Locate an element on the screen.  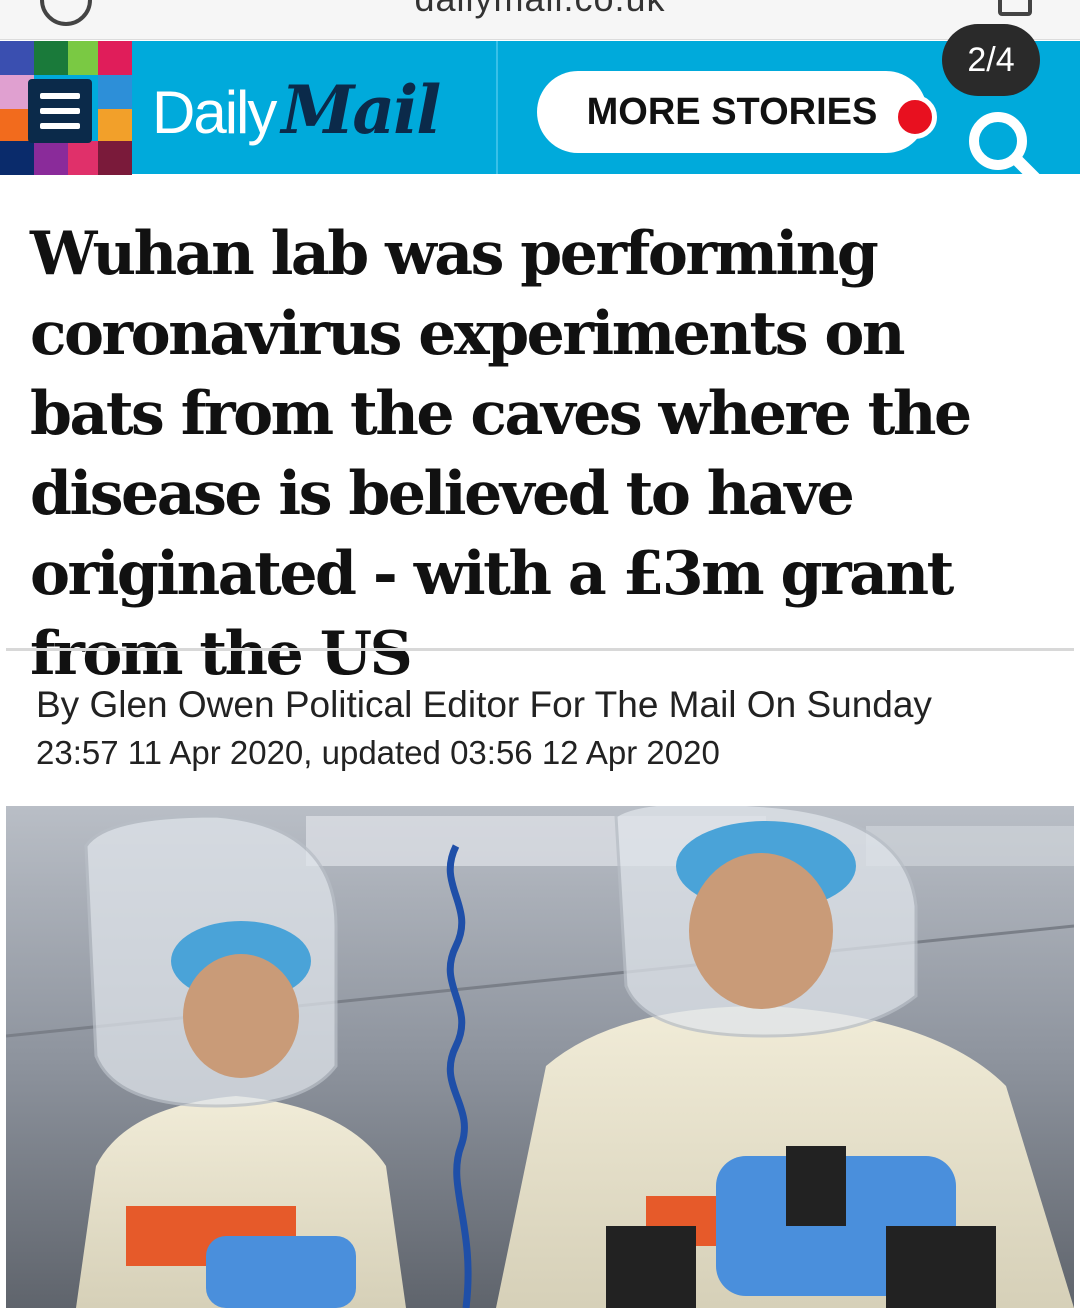
more-stories-label: MORE STORIES is located at coordinates (732, 112).